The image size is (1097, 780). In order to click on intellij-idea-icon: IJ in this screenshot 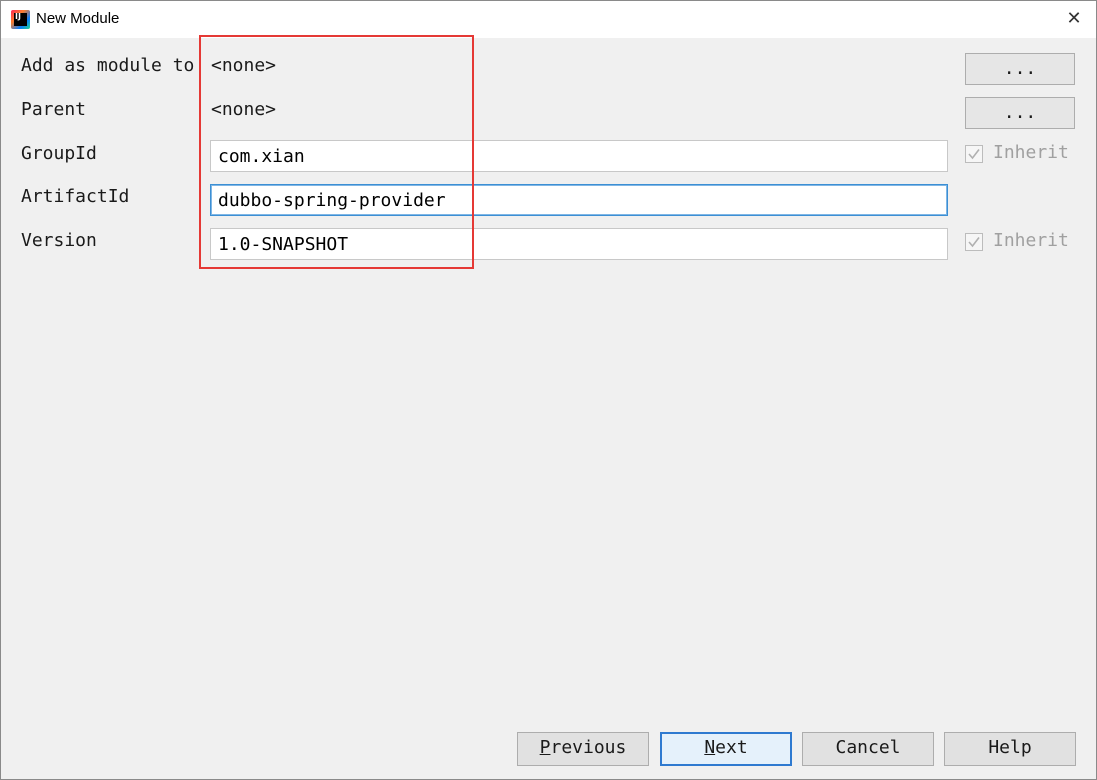, I will do `click(20, 19)`.